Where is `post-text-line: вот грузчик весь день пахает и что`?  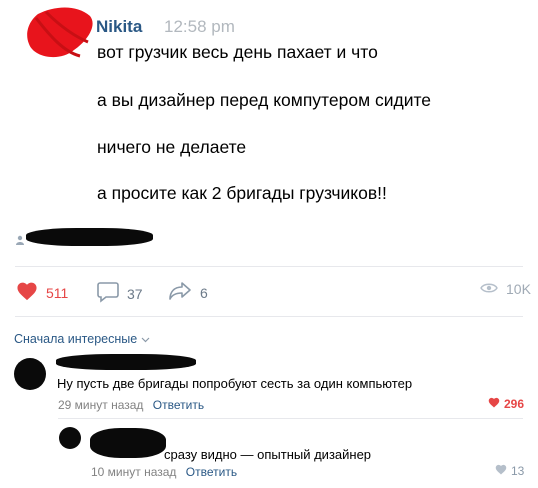
post-text-line: вот грузчик весь день пахает и что is located at coordinates (237, 52).